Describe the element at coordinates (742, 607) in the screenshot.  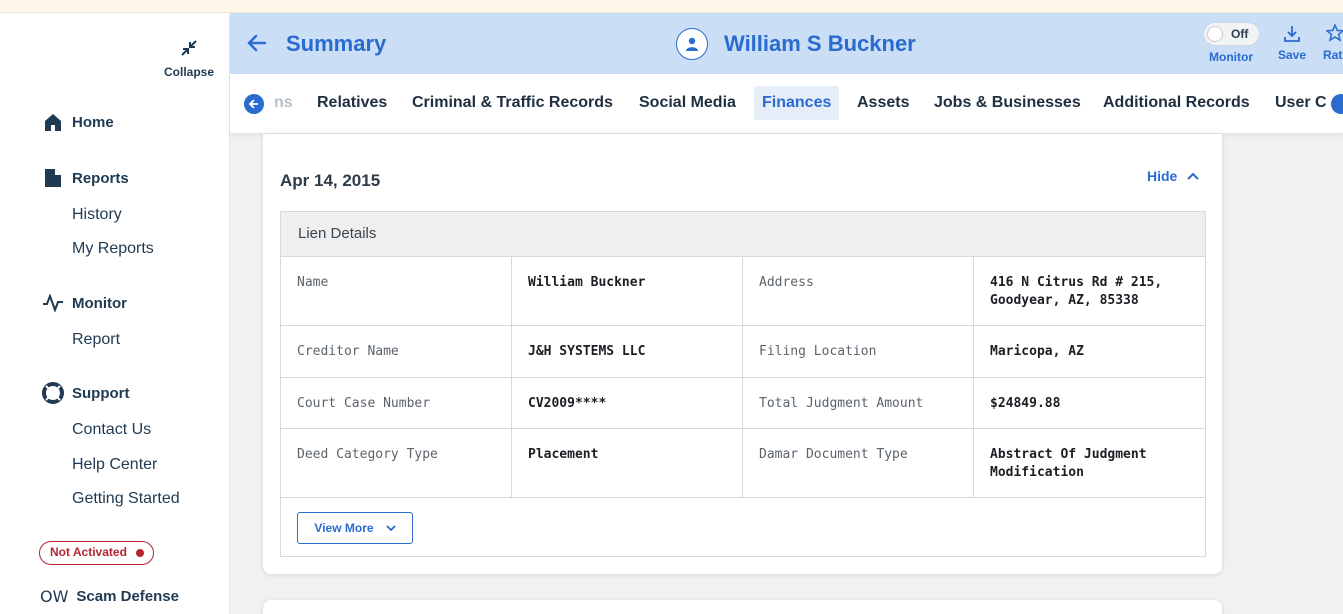
I see `next-record-card` at that location.